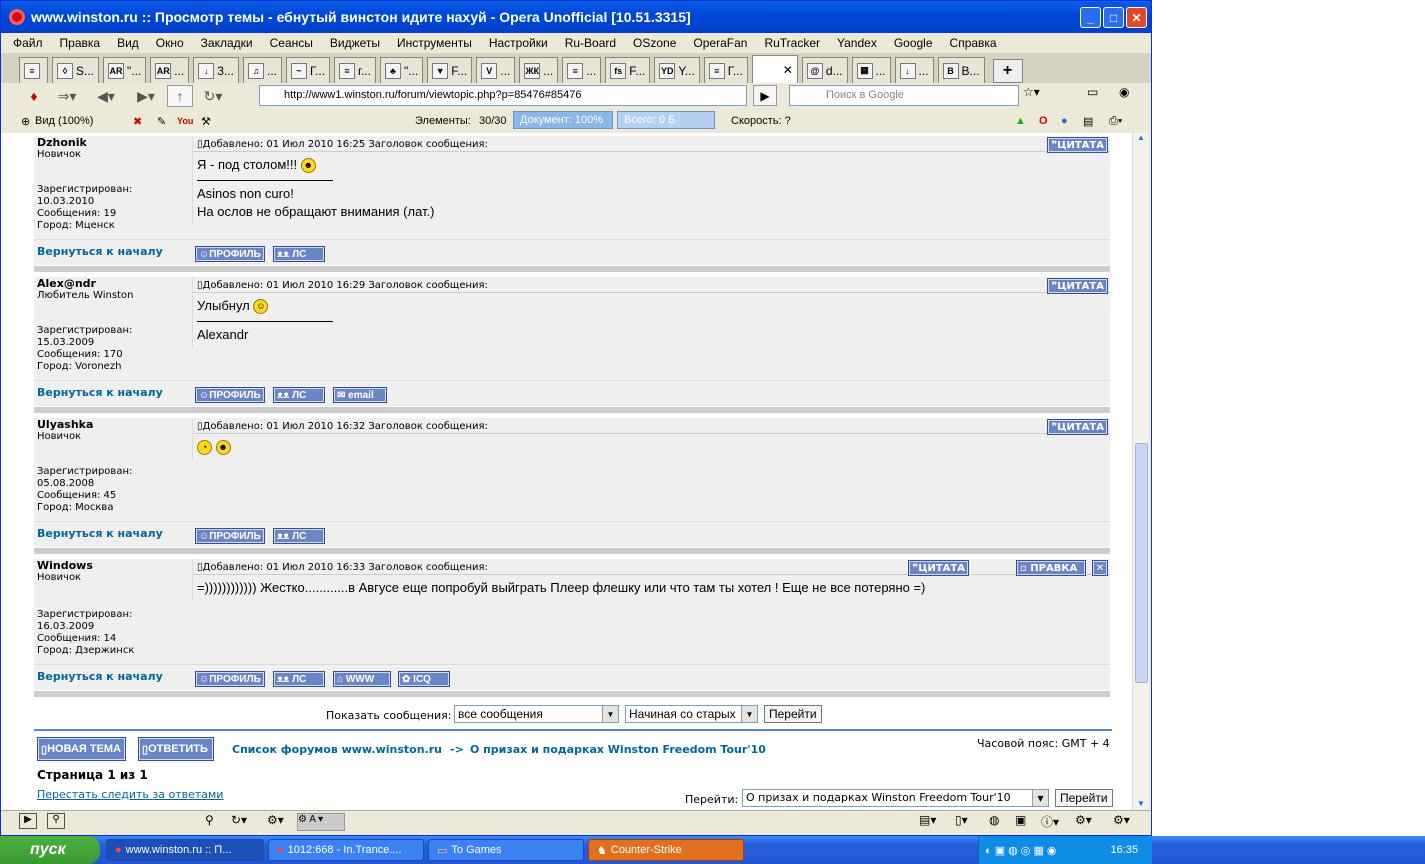 This screenshot has height=864, width=1425. What do you see at coordinates (33, 70) in the screenshot?
I see `tab-item: ≡` at bounding box center [33, 70].